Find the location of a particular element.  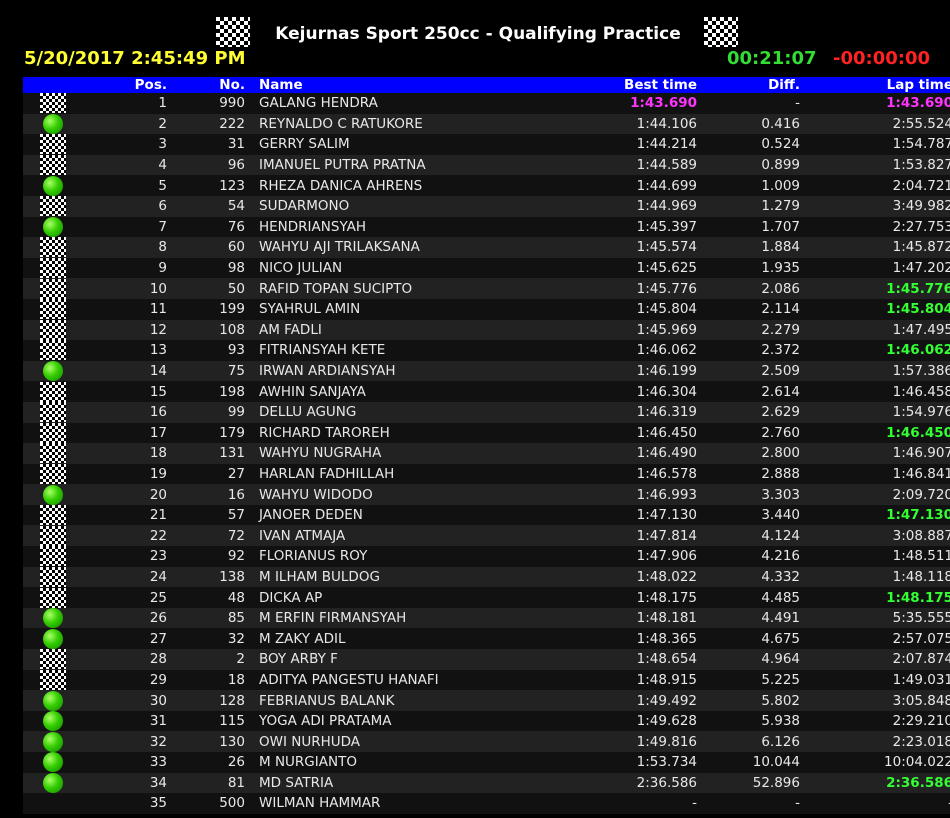

position-cell: 5 is located at coordinates (127, 185).